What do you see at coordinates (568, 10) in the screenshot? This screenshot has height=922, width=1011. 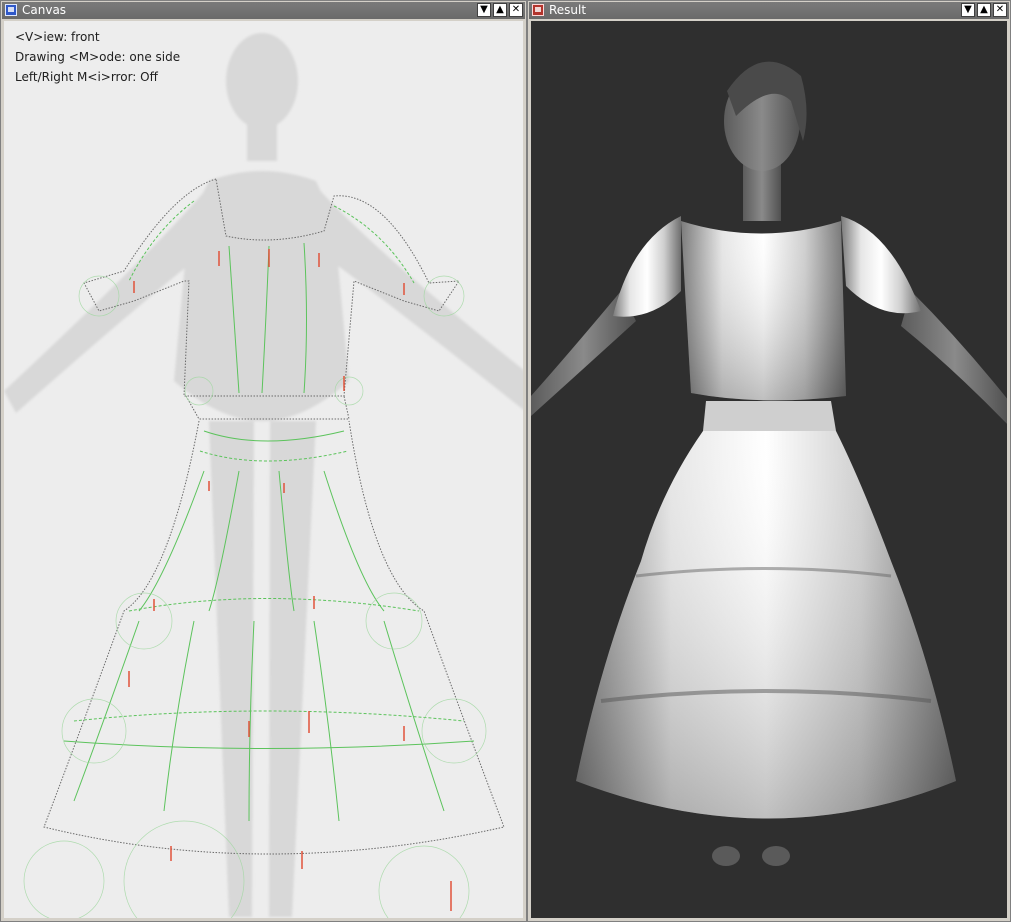 I see `result-window-title: Result` at bounding box center [568, 10].